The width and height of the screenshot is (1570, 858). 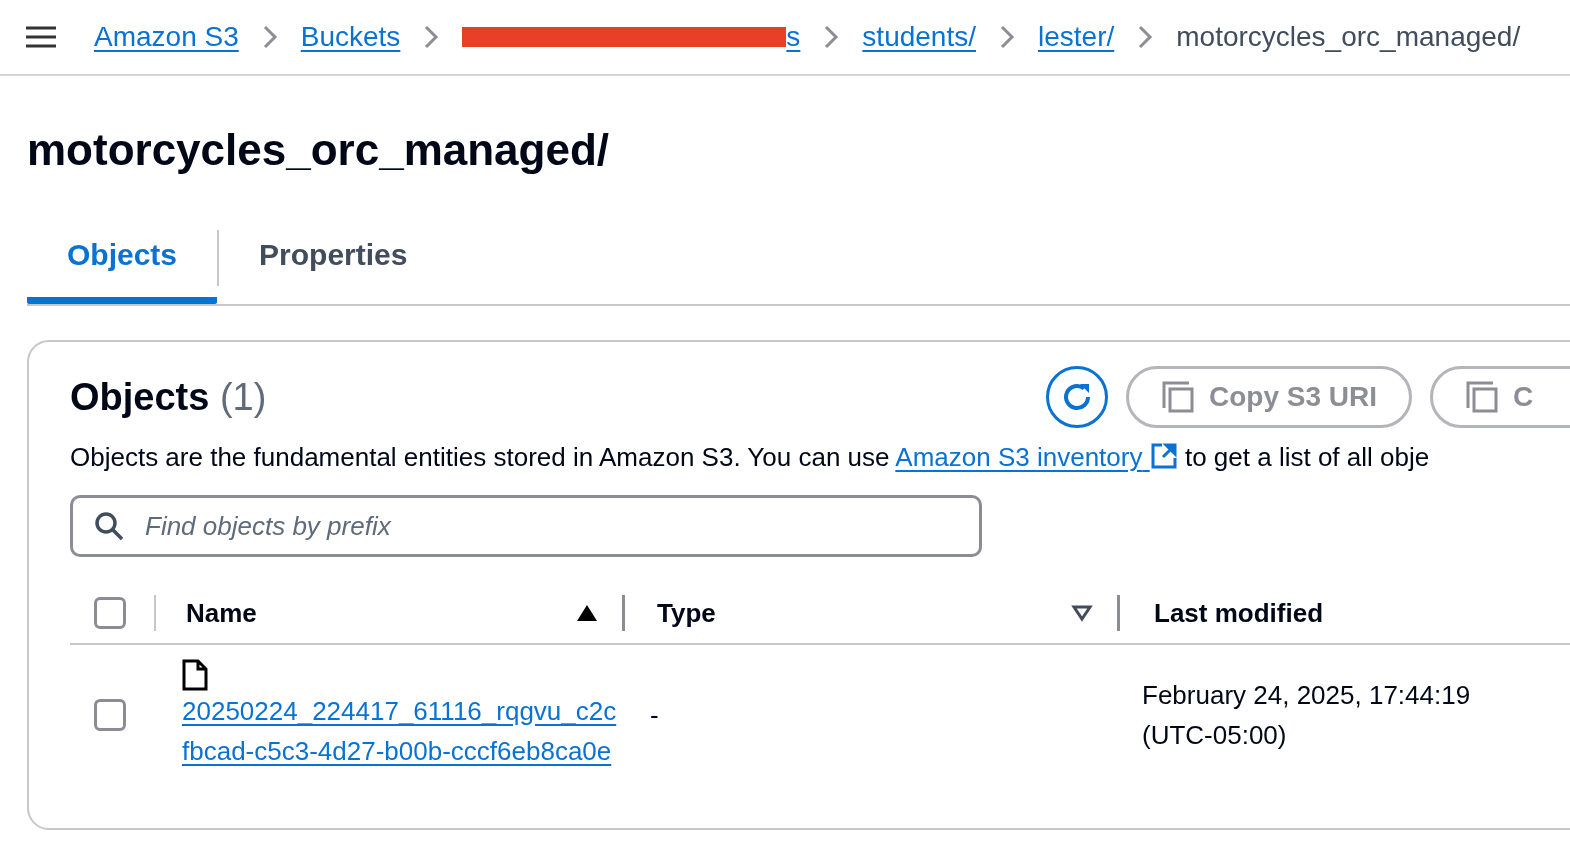 What do you see at coordinates (1076, 397) in the screenshot?
I see `refresh-button` at bounding box center [1076, 397].